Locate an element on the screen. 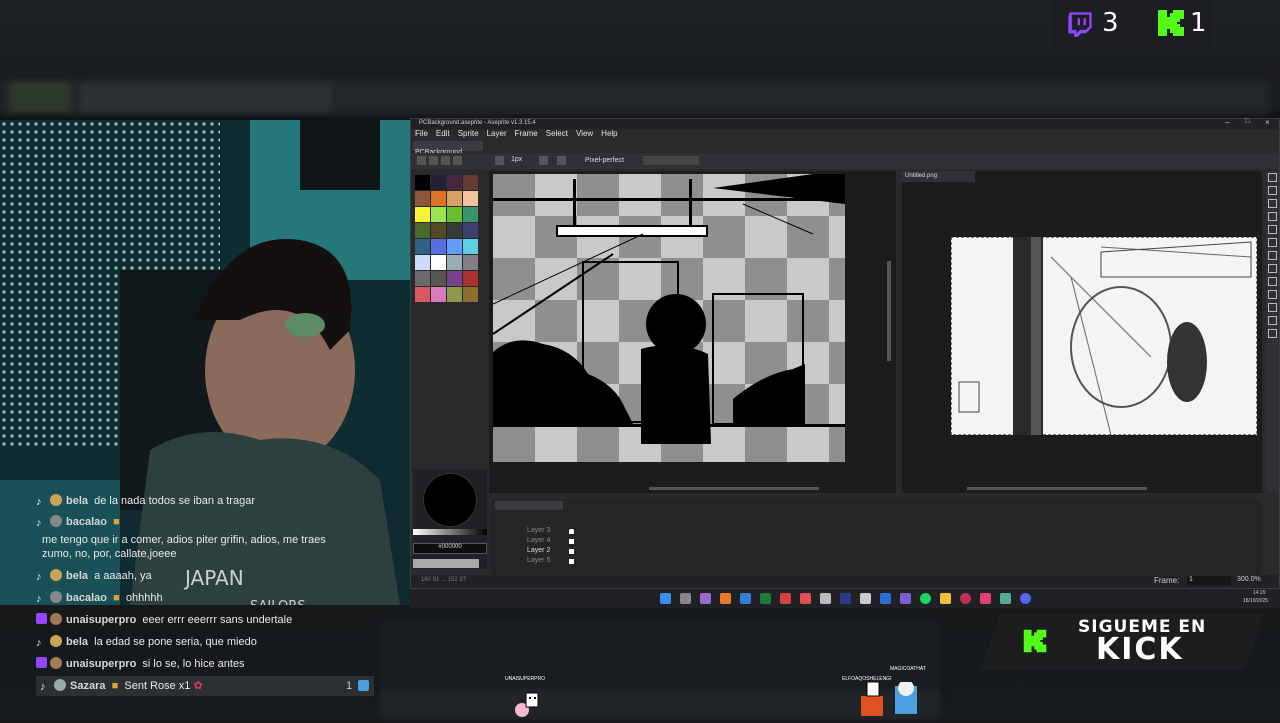 Image resolution: width=1280 pixels, height=723 pixels. symmetry-buttons is located at coordinates (671, 160).